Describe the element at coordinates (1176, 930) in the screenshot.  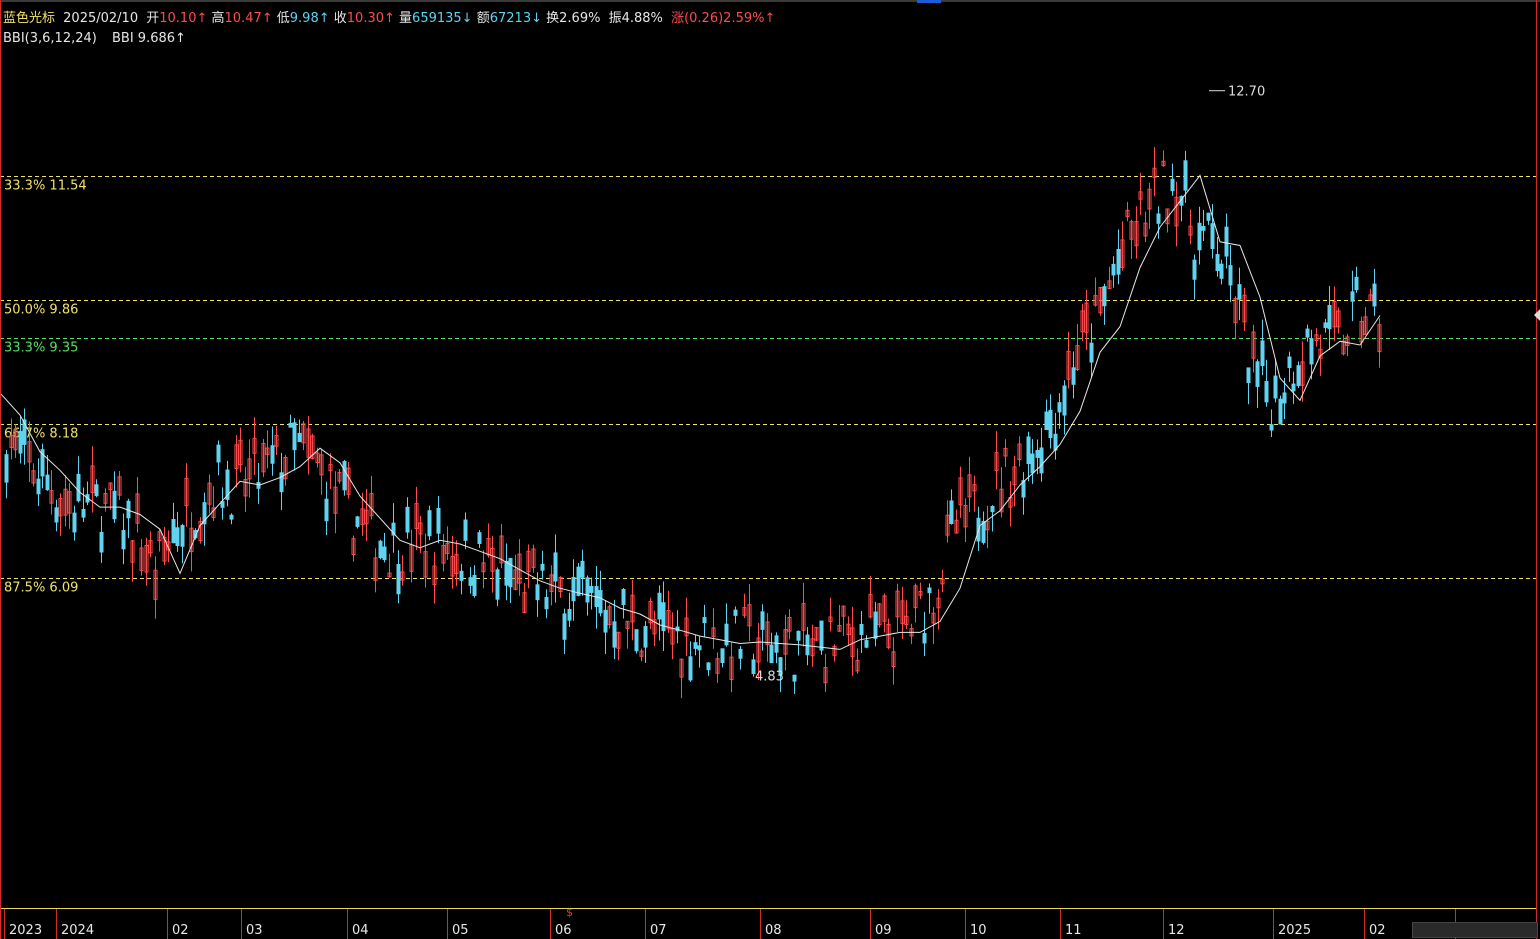
I see `x-tick-label: 12` at that location.